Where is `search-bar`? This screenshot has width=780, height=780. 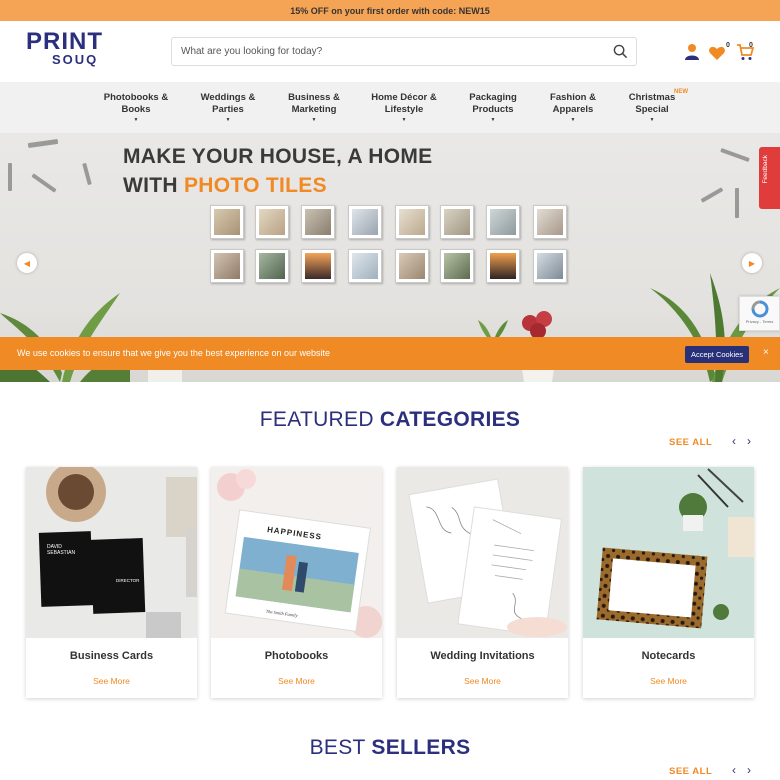
search-bar is located at coordinates (404, 51).